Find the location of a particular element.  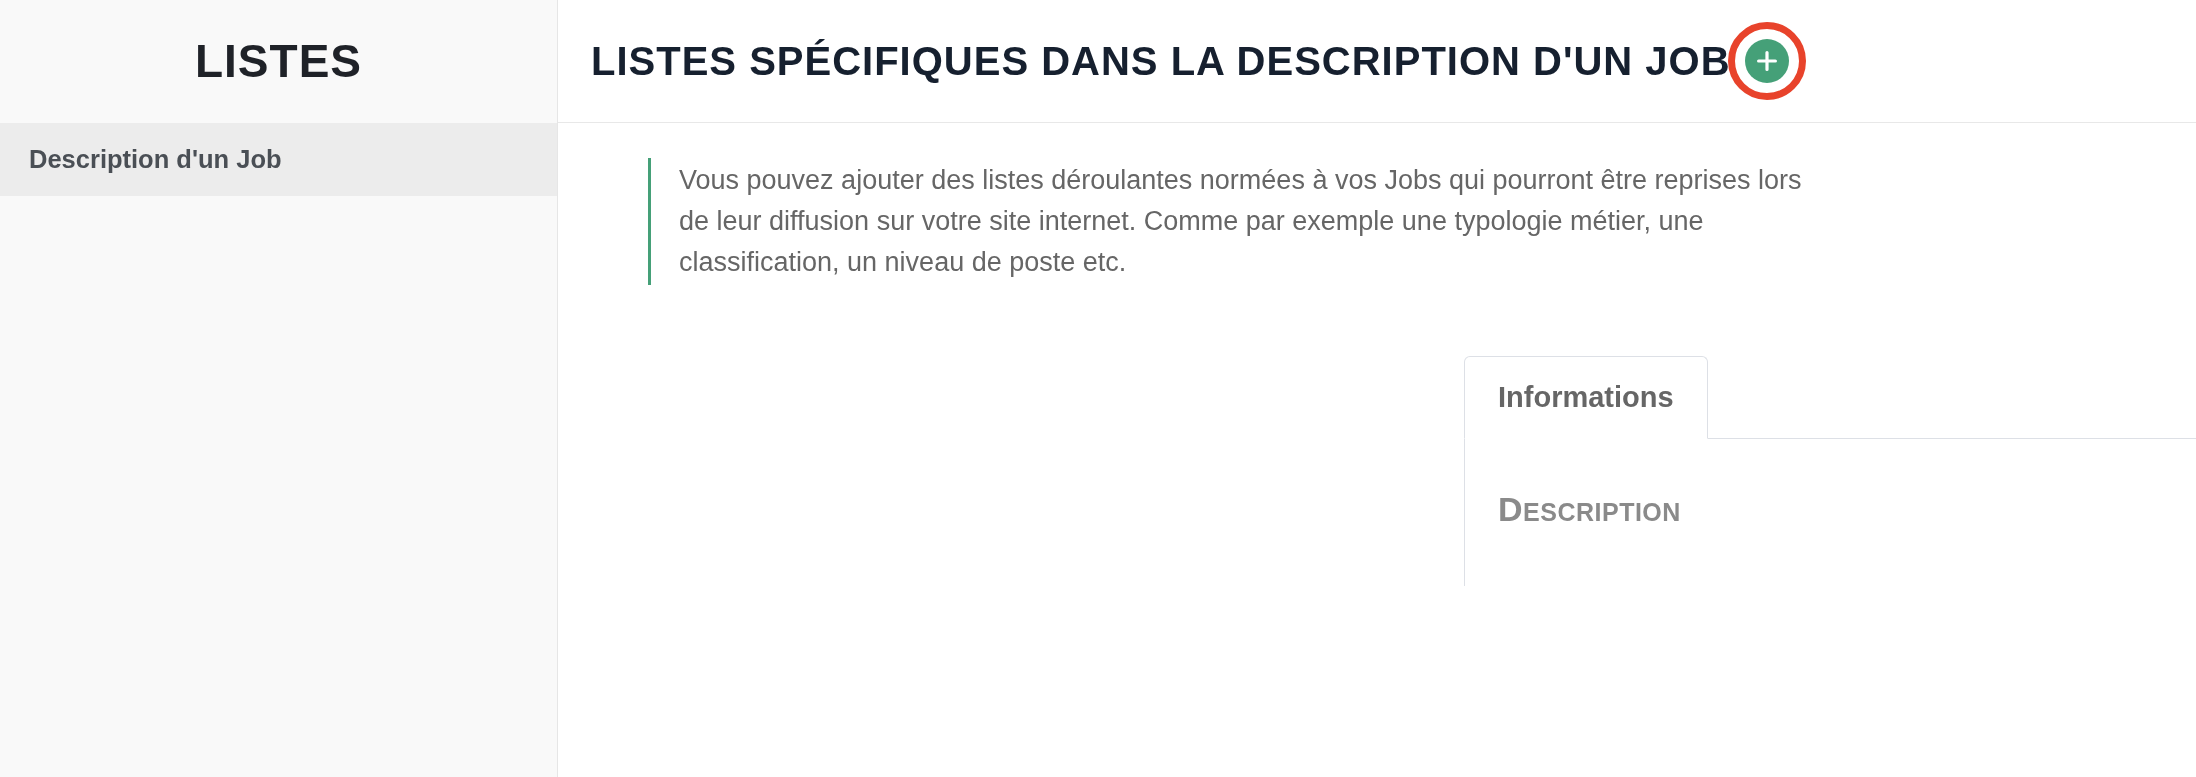

add-button is located at coordinates (1766, 61).